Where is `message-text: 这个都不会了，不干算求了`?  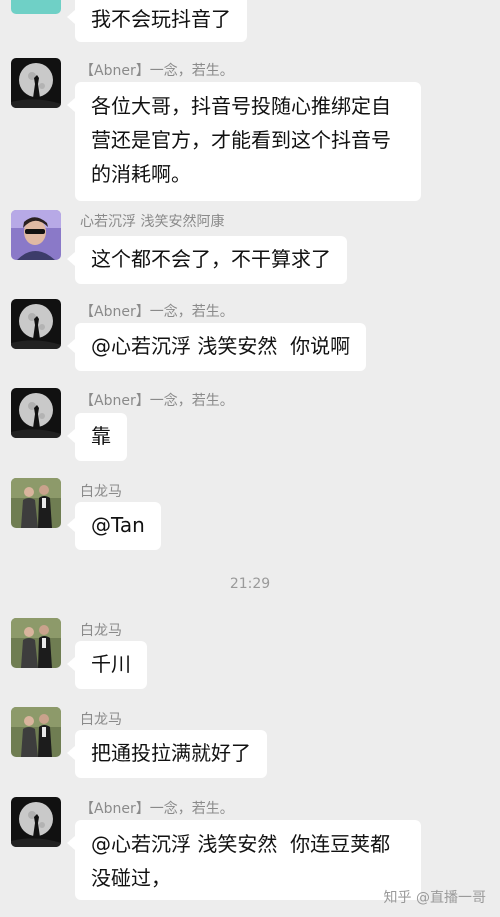 message-text: 这个都不会了，不干算求了 is located at coordinates (211, 259).